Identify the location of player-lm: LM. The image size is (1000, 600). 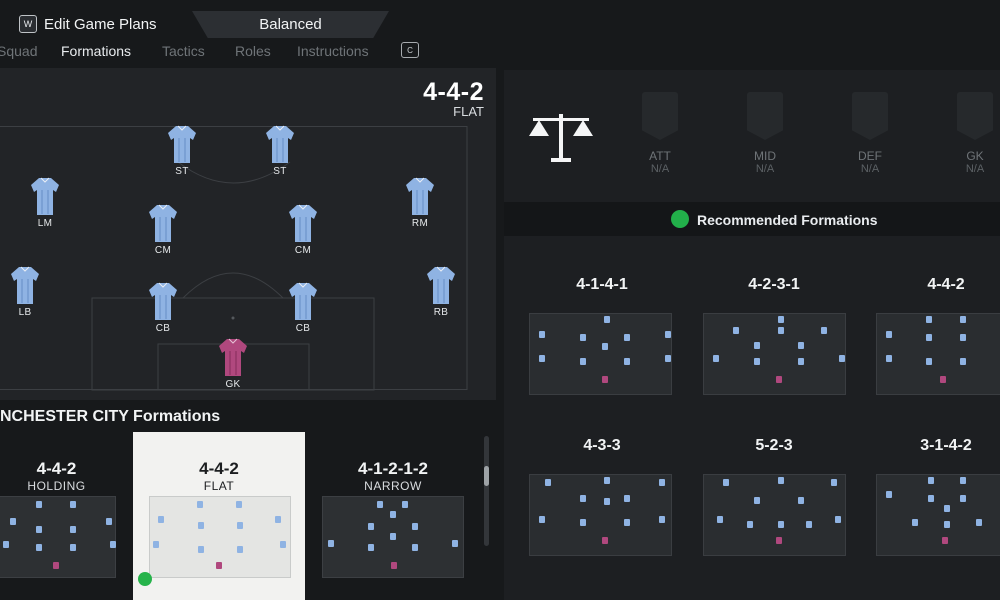
(45, 202).